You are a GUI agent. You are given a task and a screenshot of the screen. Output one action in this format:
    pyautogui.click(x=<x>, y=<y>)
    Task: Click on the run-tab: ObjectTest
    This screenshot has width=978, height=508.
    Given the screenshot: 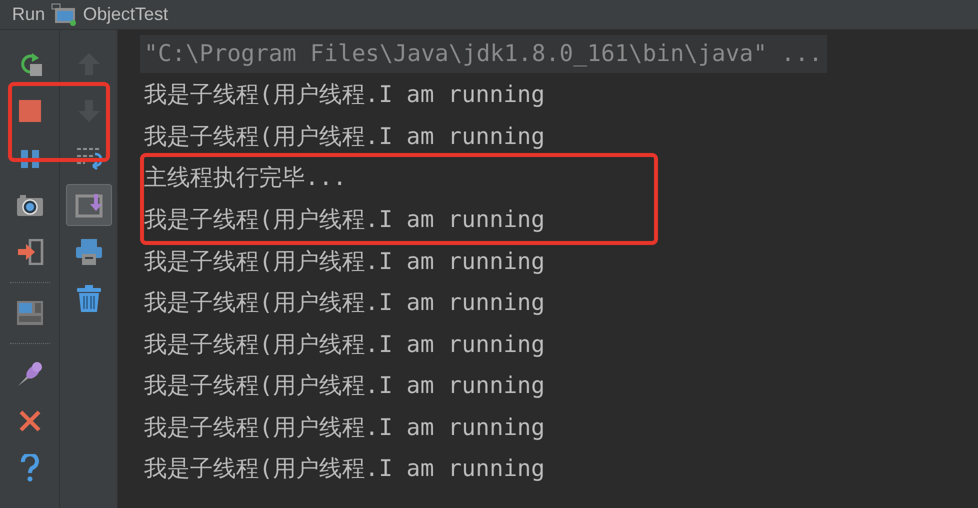 What is the action you would take?
    pyautogui.click(x=125, y=14)
    